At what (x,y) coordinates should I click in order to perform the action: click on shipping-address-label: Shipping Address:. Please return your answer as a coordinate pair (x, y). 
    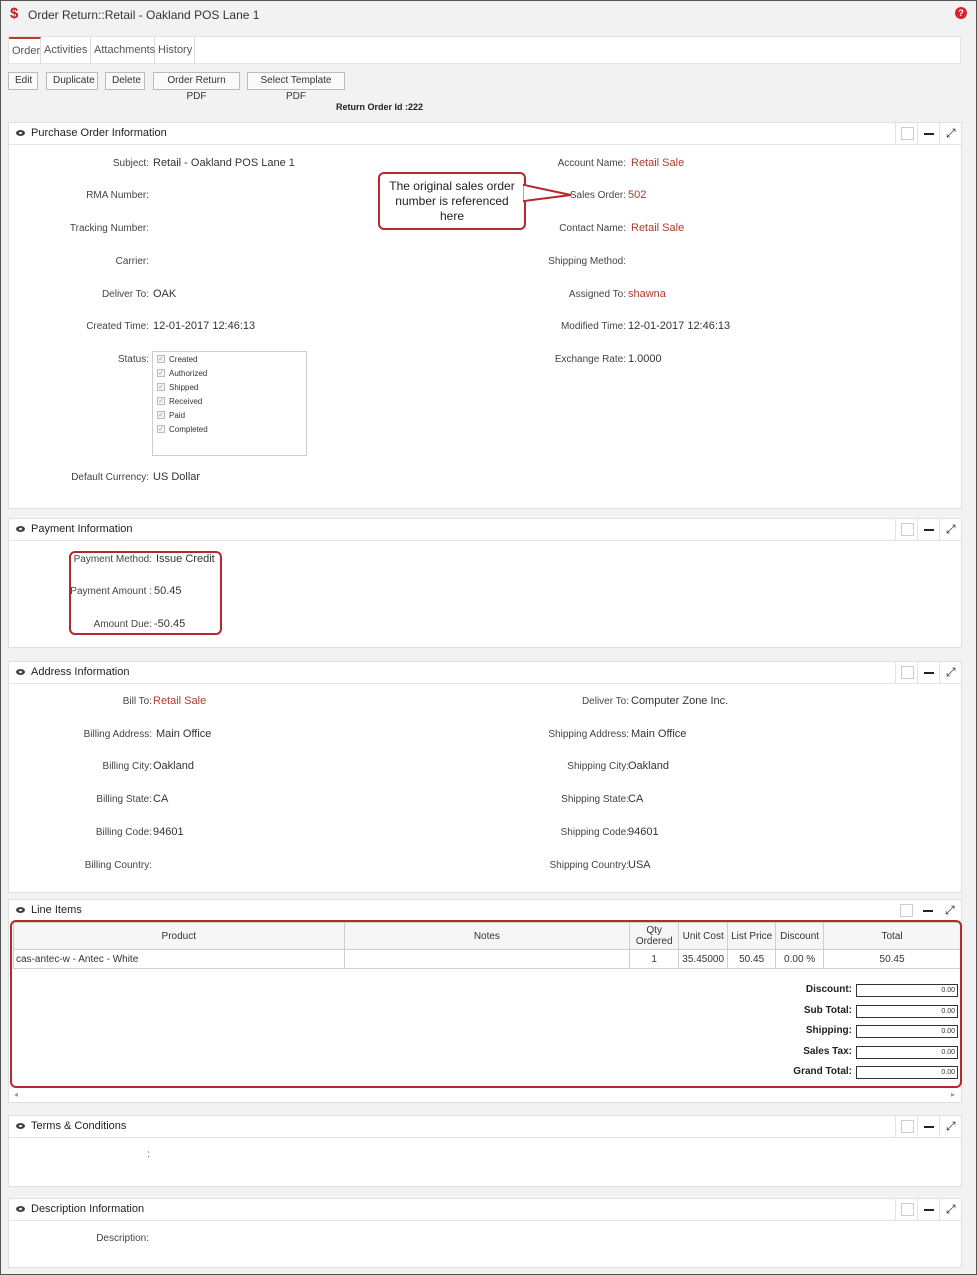
    Looking at the image, I should click on (588, 734).